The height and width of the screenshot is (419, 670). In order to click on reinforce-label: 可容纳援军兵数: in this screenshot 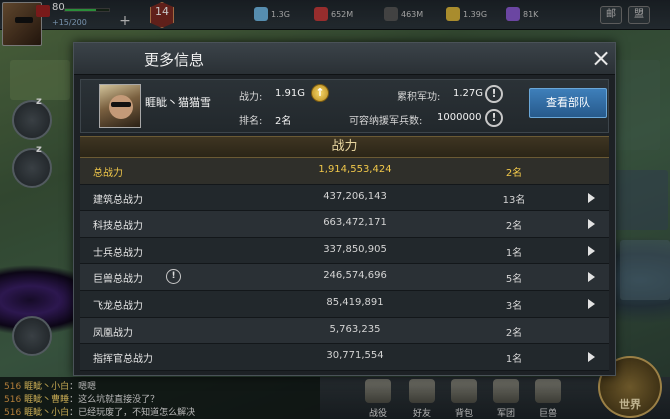, I will do `click(386, 121)`.